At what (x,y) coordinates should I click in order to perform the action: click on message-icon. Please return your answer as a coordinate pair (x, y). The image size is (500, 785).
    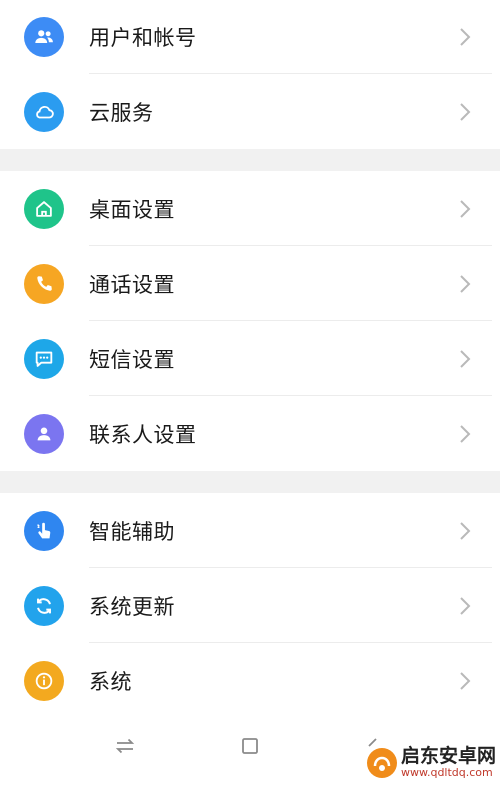
    Looking at the image, I should click on (44, 358).